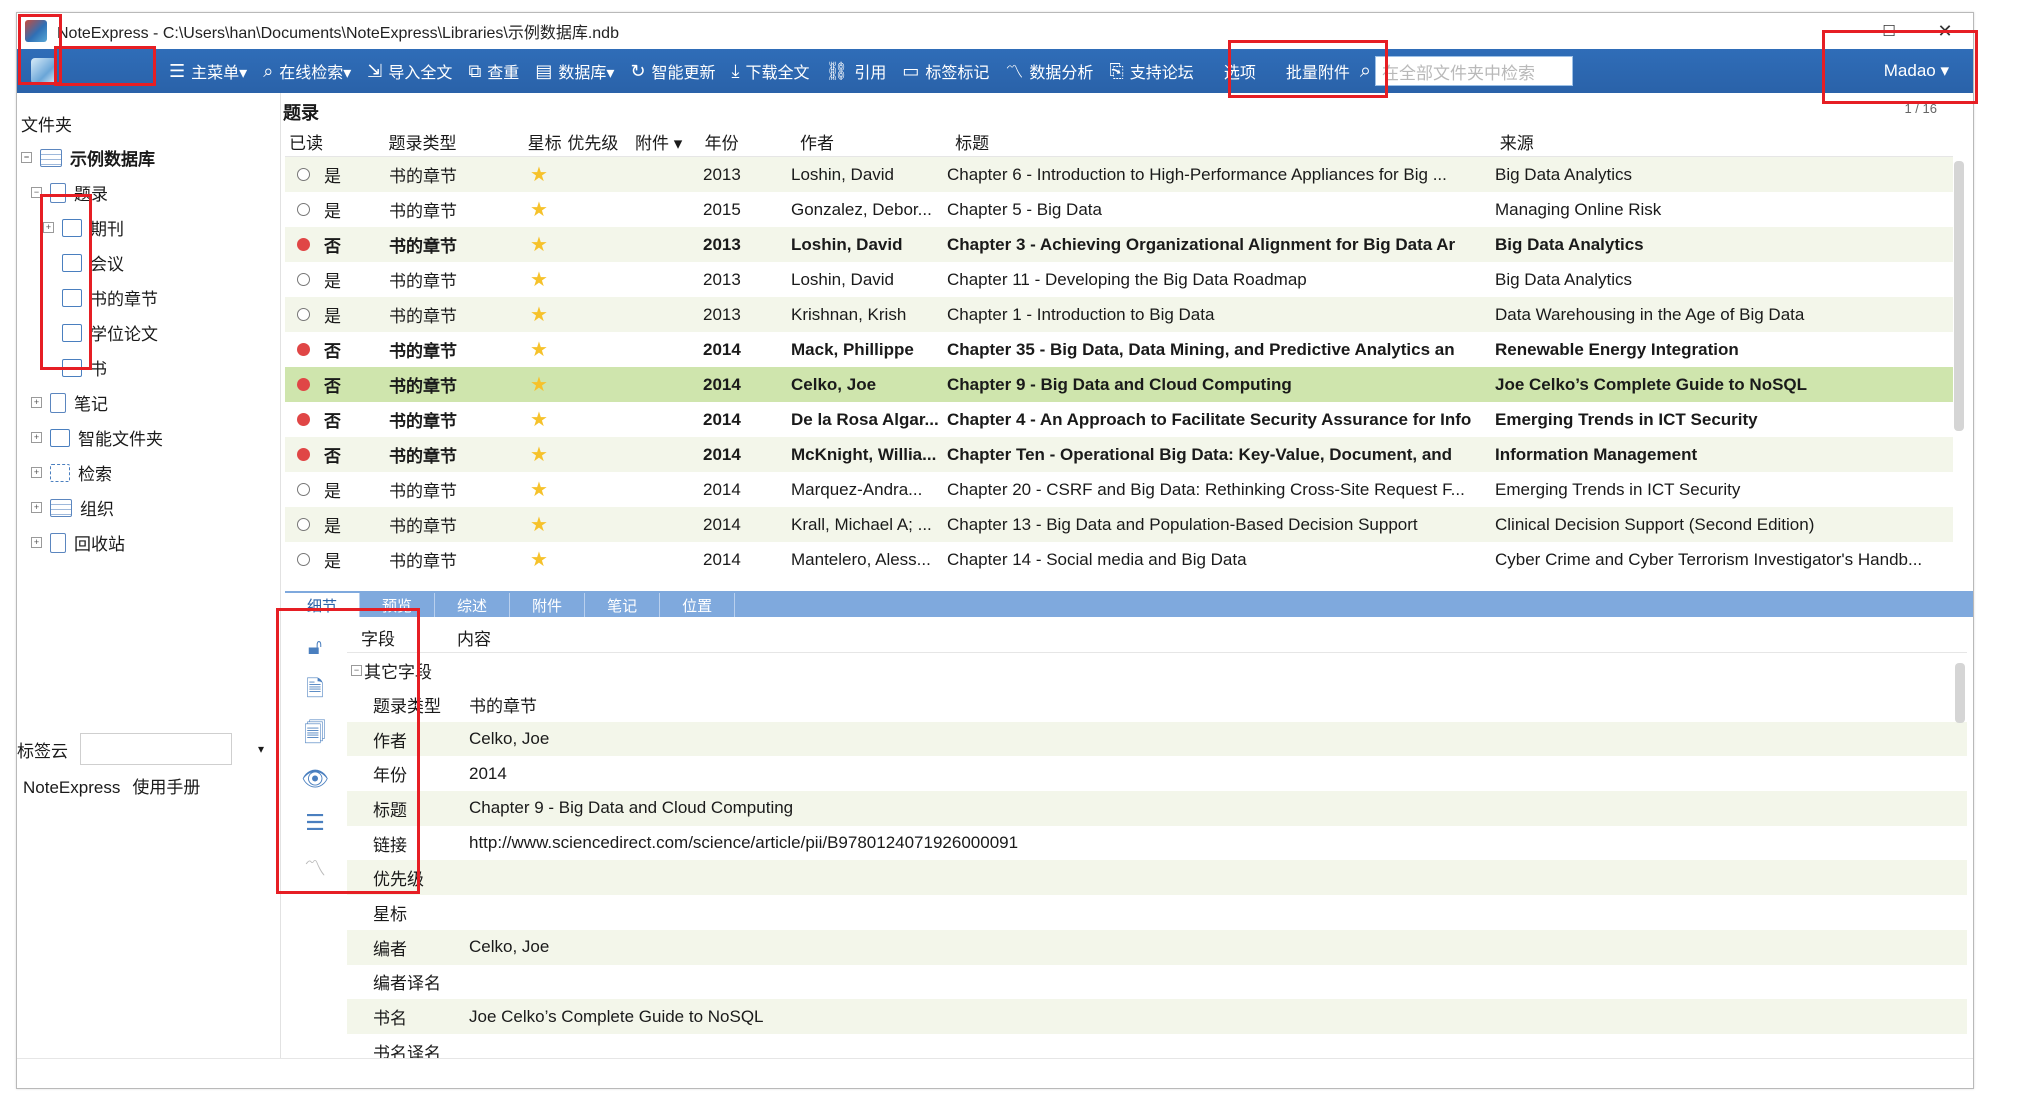 The height and width of the screenshot is (1117, 2021). I want to click on field-value: Chapter 9 - Big Data and Cloud Computing, so click(626, 808).